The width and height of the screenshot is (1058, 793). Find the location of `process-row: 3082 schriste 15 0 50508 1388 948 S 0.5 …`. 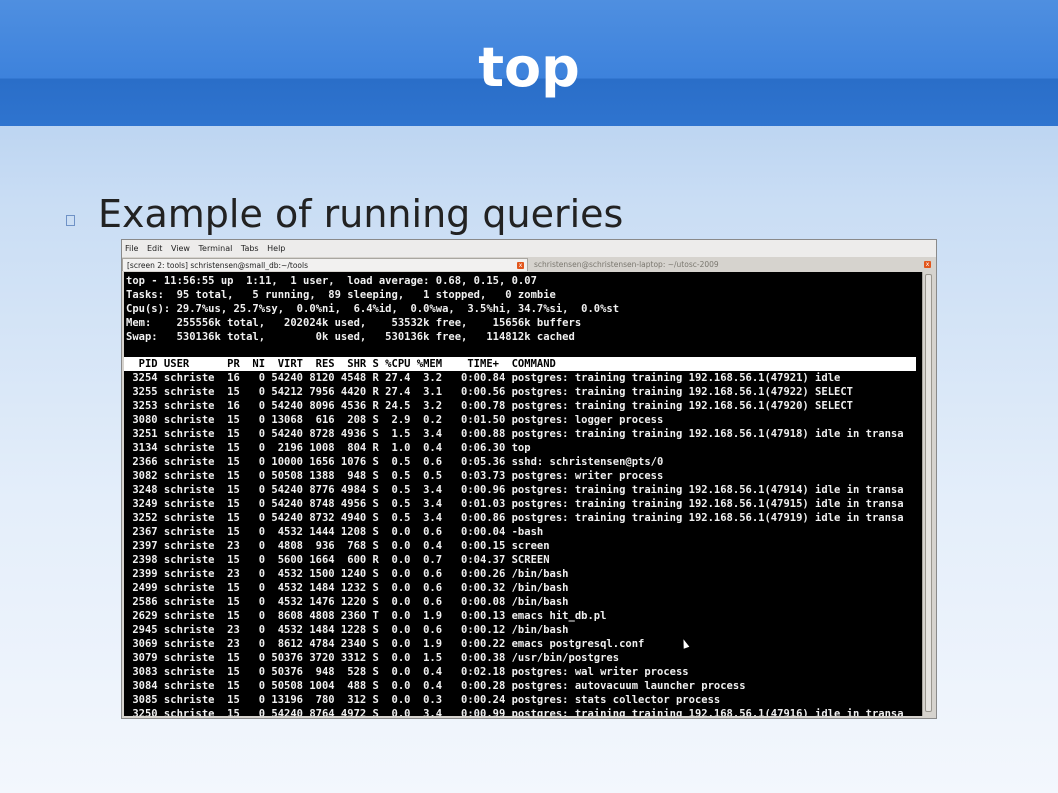

process-row: 3082 schriste 15 0 50508 1388 948 S 0.5 … is located at coordinates (395, 476).